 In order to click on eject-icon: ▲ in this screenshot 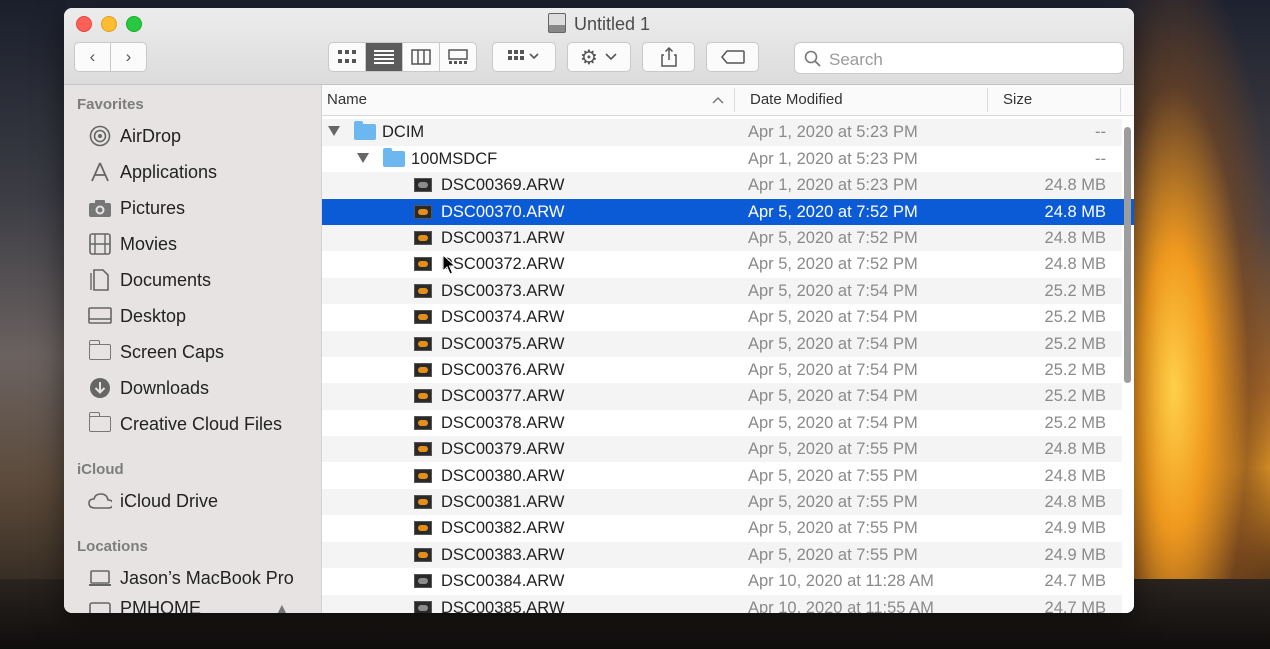, I will do `click(282, 606)`.